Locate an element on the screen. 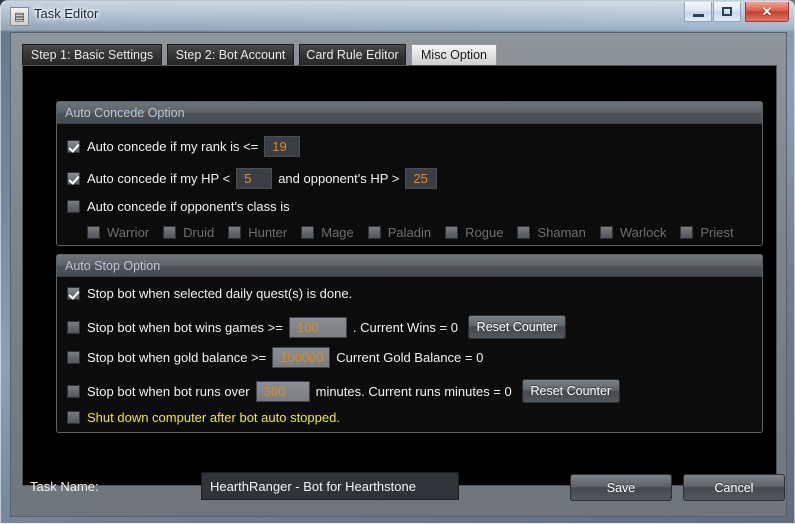 This screenshot has width=795, height=524. class-label: Shaman is located at coordinates (561, 232).